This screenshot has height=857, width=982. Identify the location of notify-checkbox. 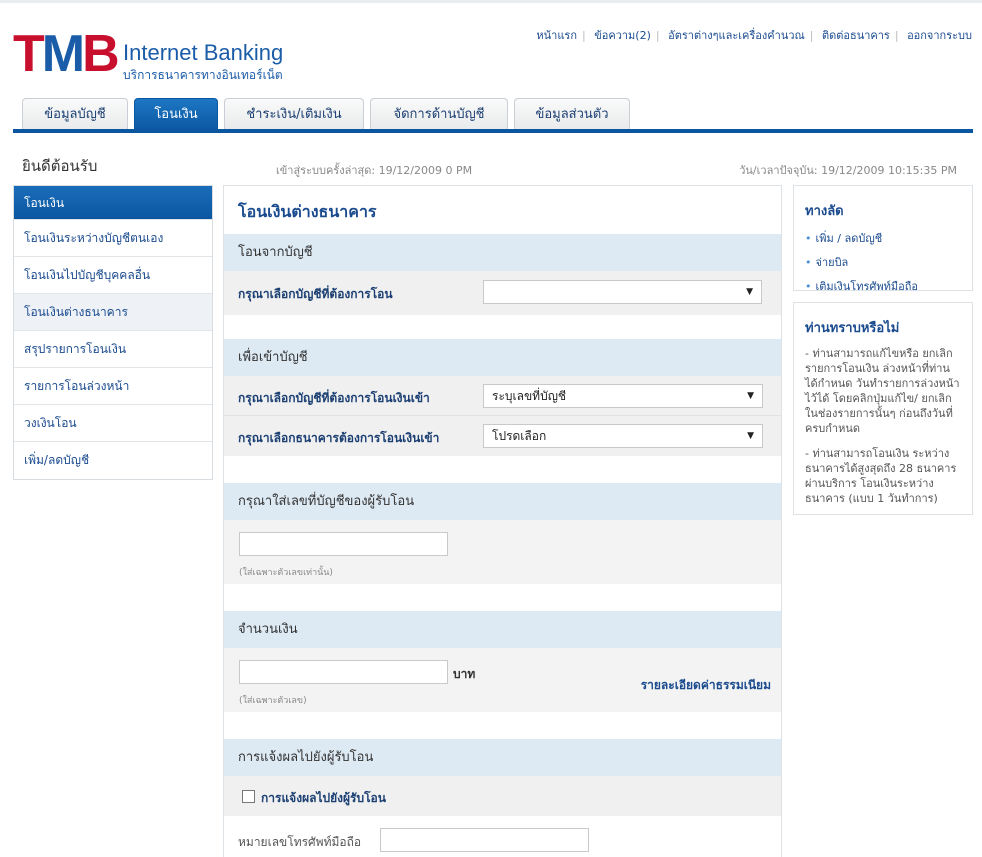
(248, 796).